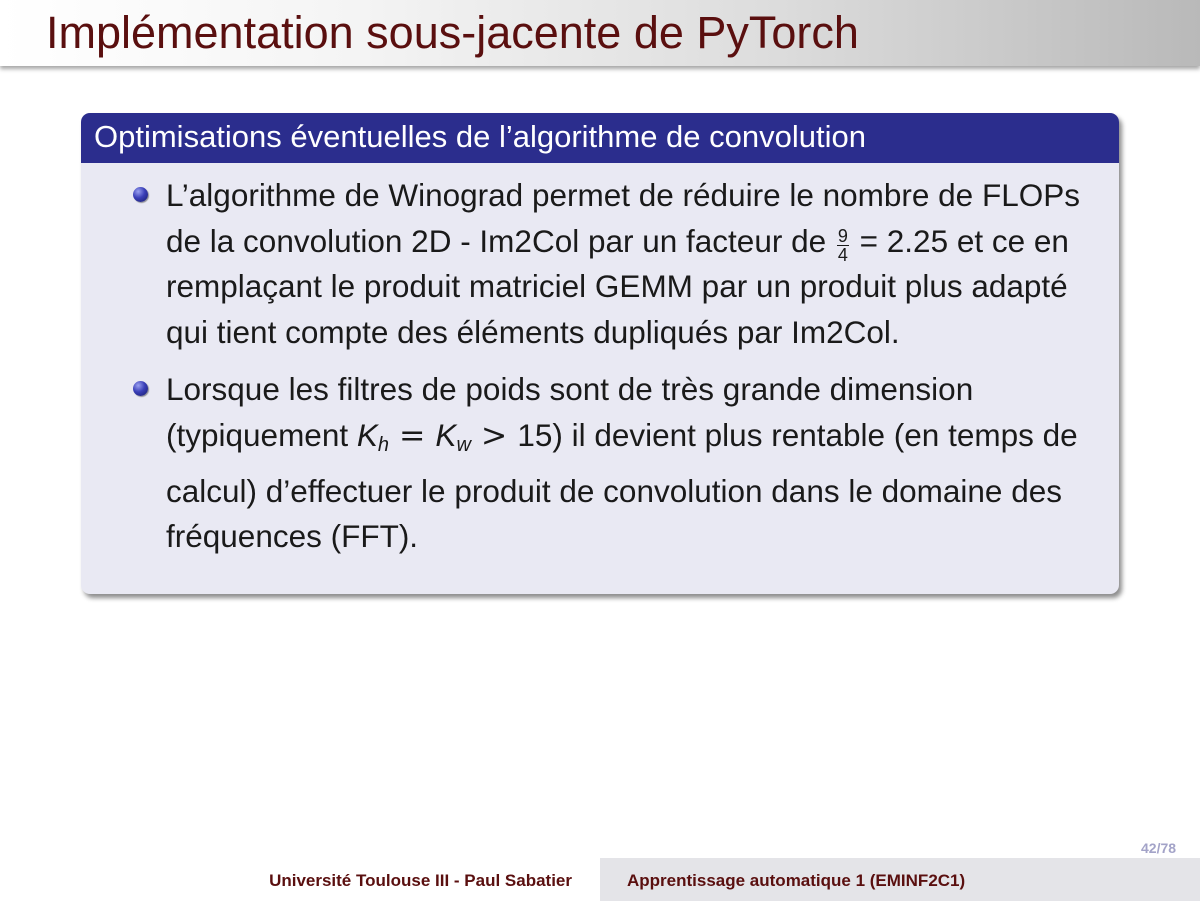 The image size is (1200, 901). Describe the element at coordinates (463, 444) in the screenshot. I see `math-sub-w: w` at that location.